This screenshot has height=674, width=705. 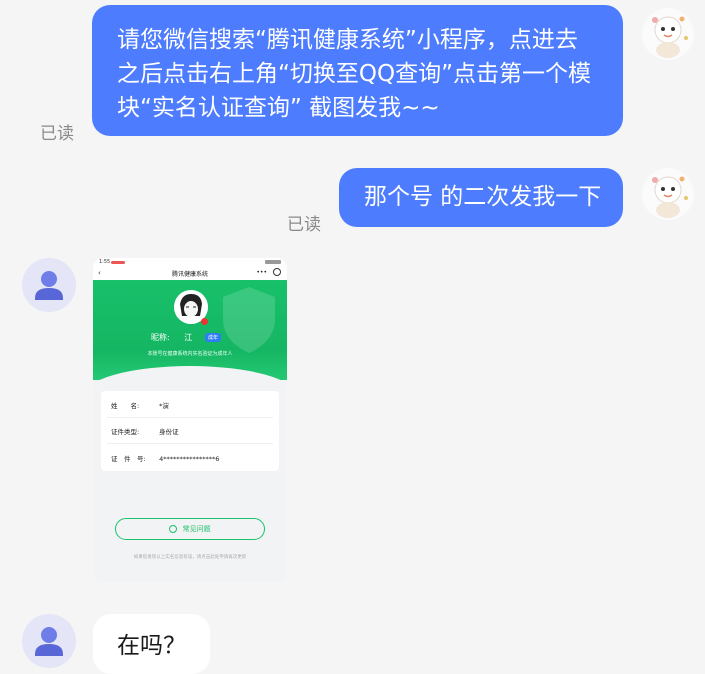 What do you see at coordinates (118, 262) in the screenshot?
I see `status-dots` at bounding box center [118, 262].